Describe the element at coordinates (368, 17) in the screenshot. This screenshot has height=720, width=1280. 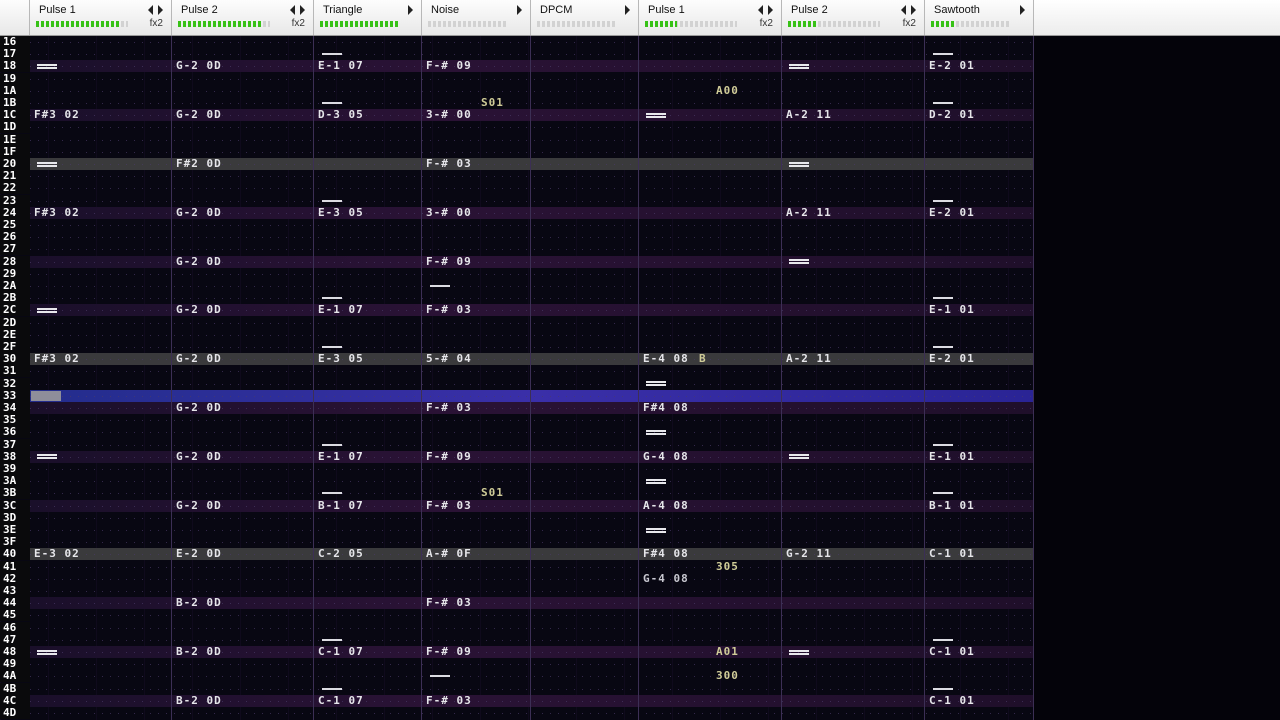
I see `channel-header-3: Triangle` at that location.